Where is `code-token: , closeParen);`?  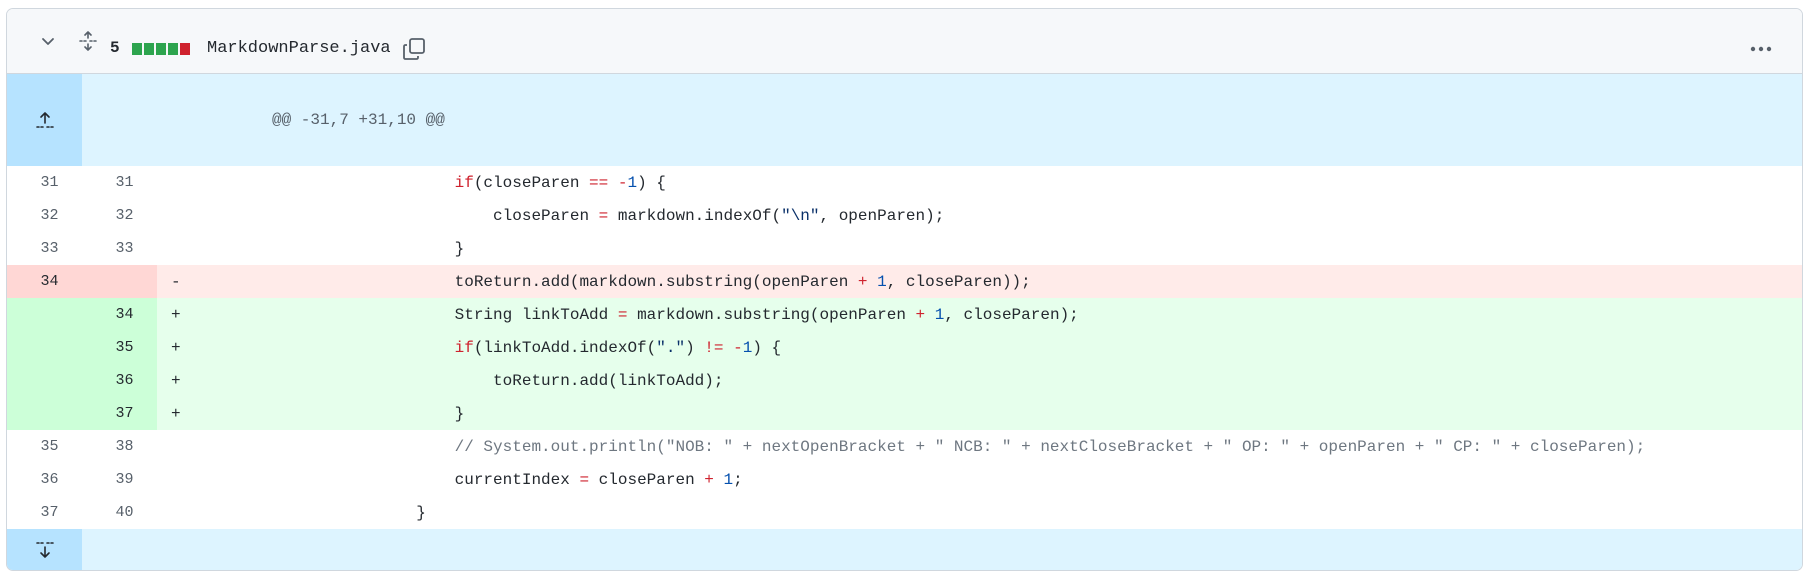
code-token: , closeParen); is located at coordinates (1011, 314).